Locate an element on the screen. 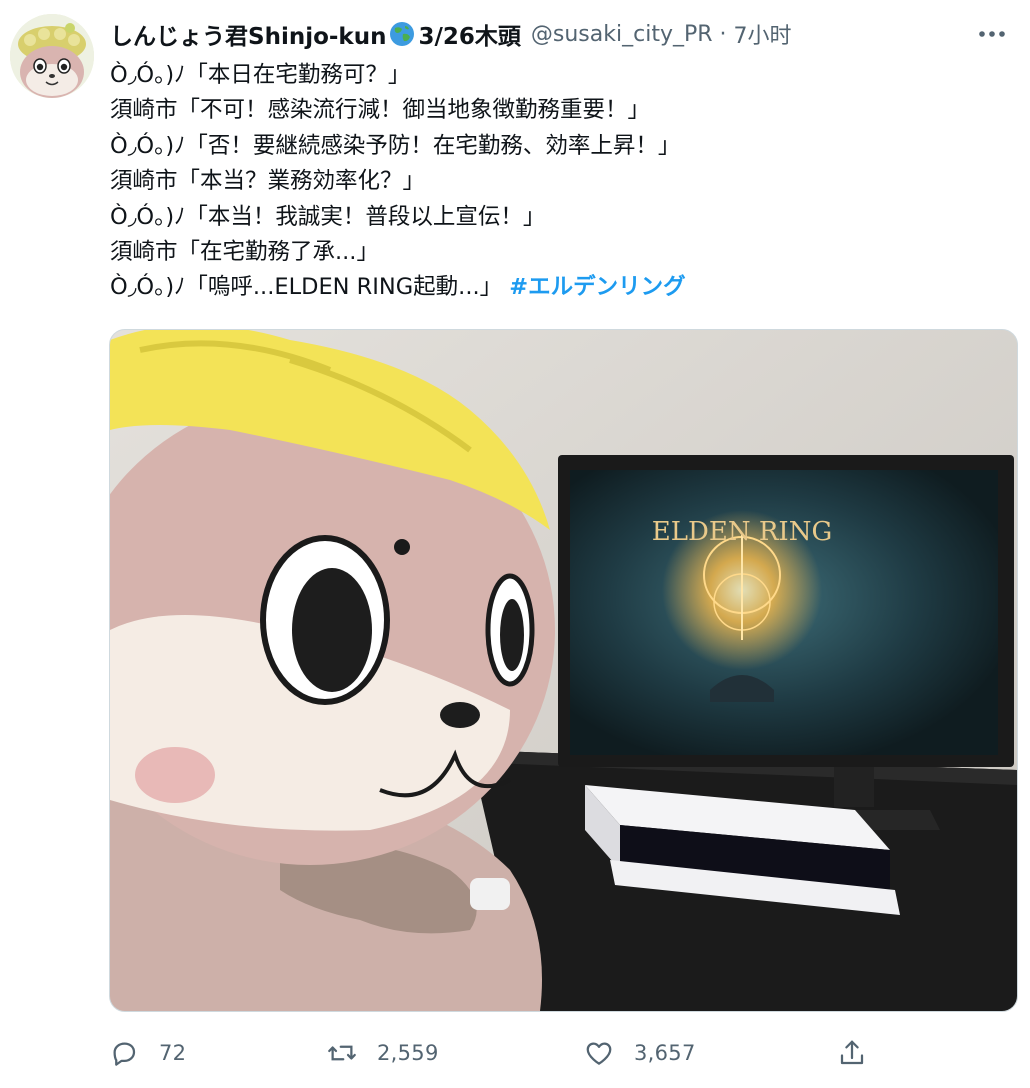 The width and height of the screenshot is (1030, 1088). heart-icon is located at coordinates (599, 1053).